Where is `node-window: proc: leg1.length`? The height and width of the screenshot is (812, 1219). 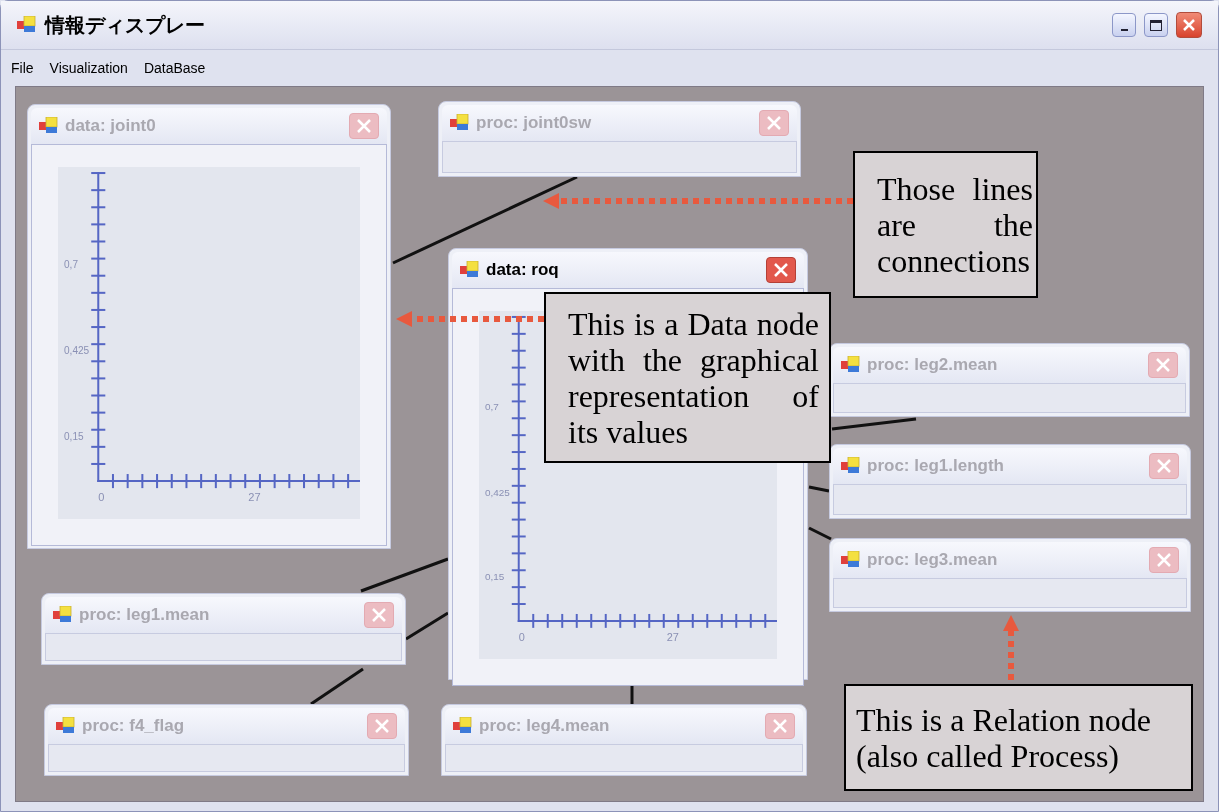
node-window: proc: leg1.length is located at coordinates (1010, 481).